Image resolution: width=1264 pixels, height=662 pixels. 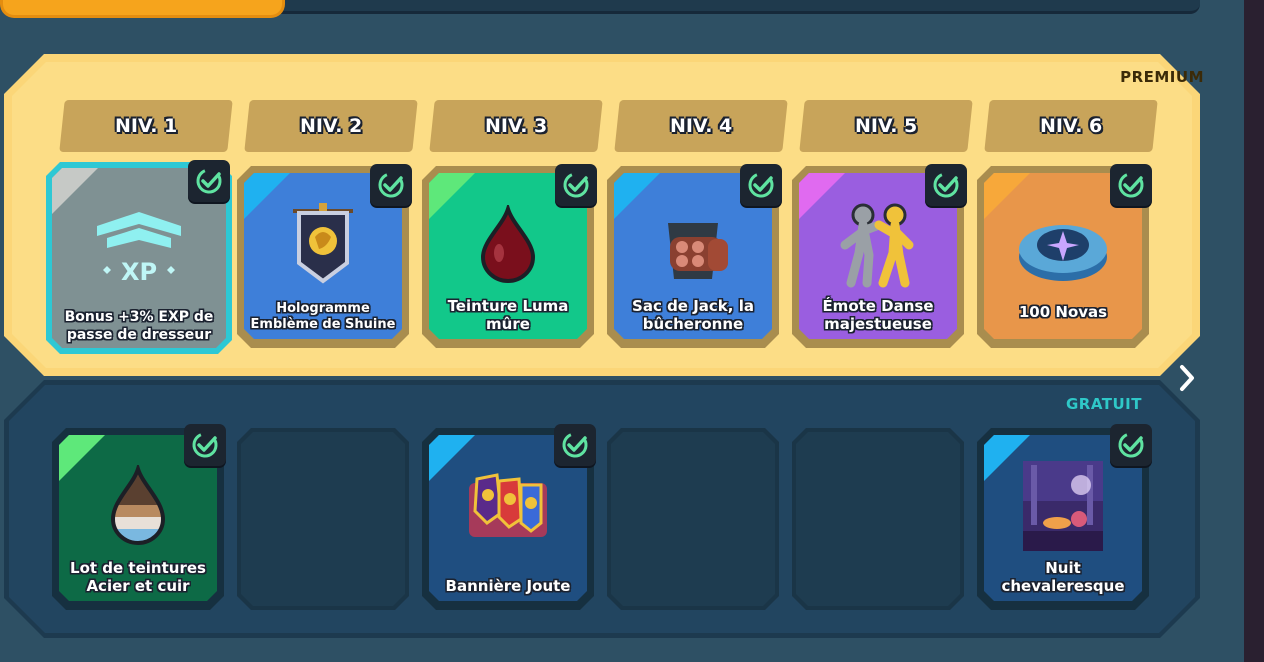 I want to click on dance-emote-icon, so click(x=878, y=244).